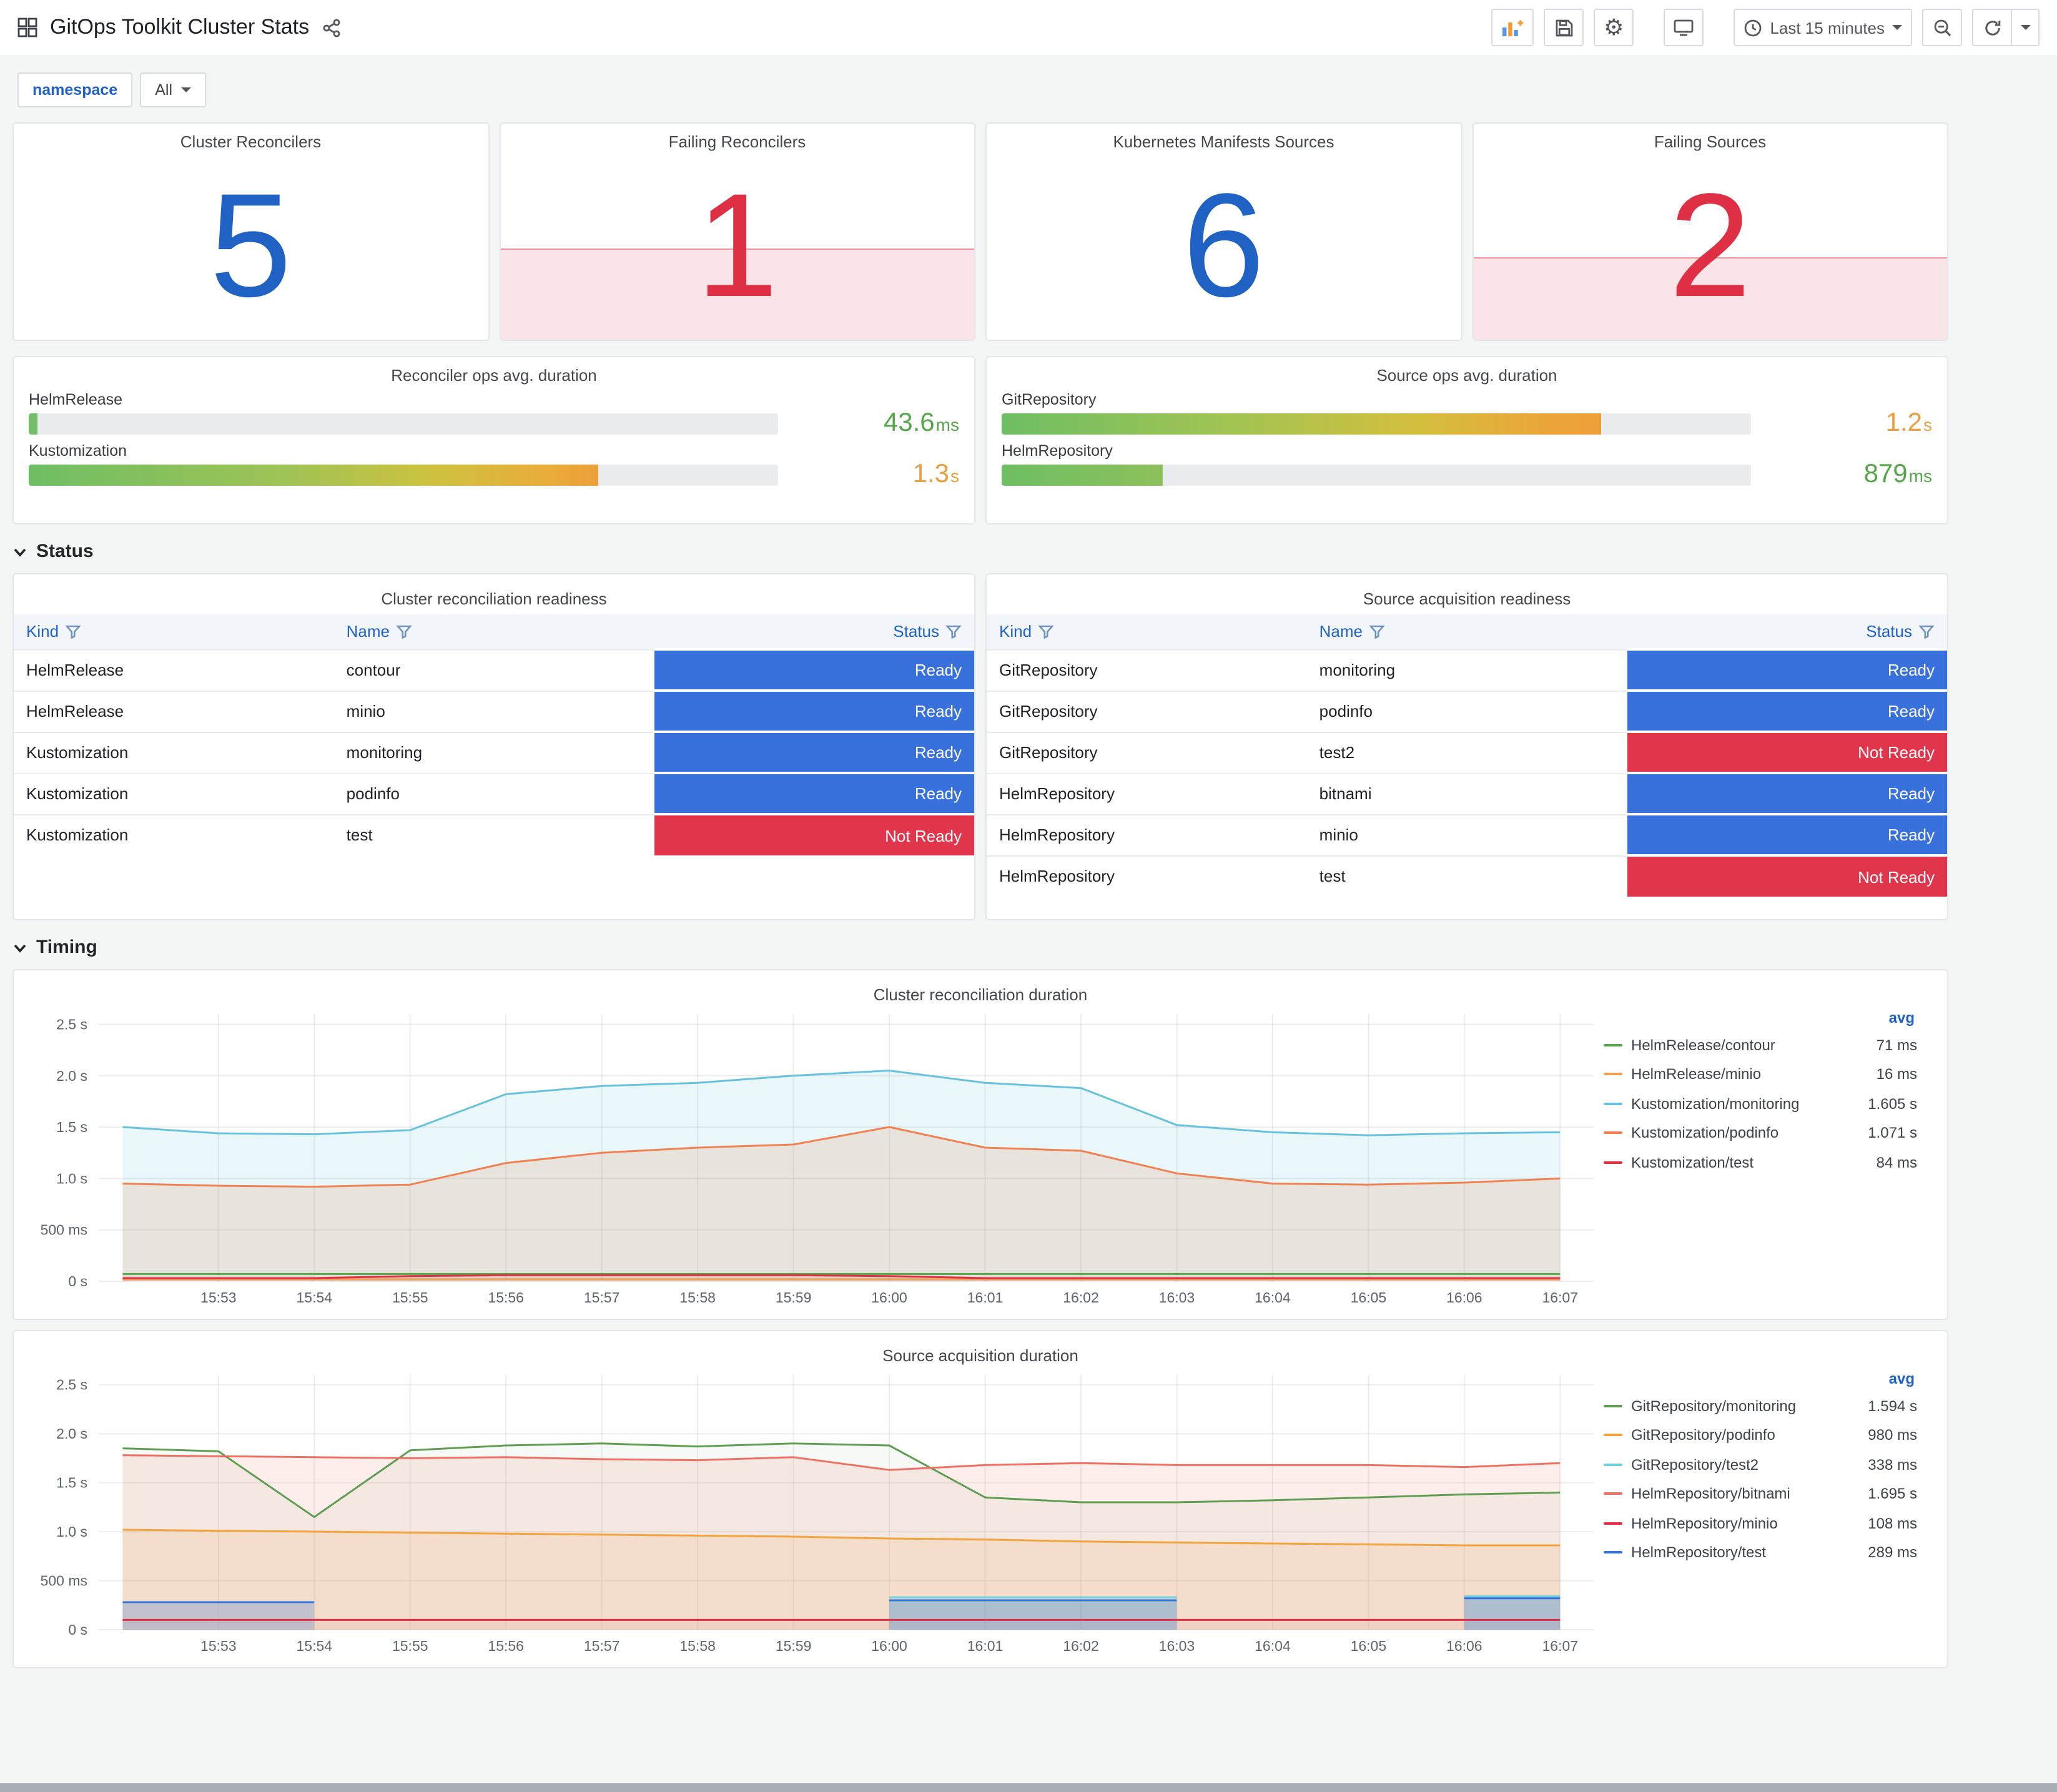  What do you see at coordinates (1467, 710) in the screenshot?
I see `table-row: GitRepository podinfo Ready` at bounding box center [1467, 710].